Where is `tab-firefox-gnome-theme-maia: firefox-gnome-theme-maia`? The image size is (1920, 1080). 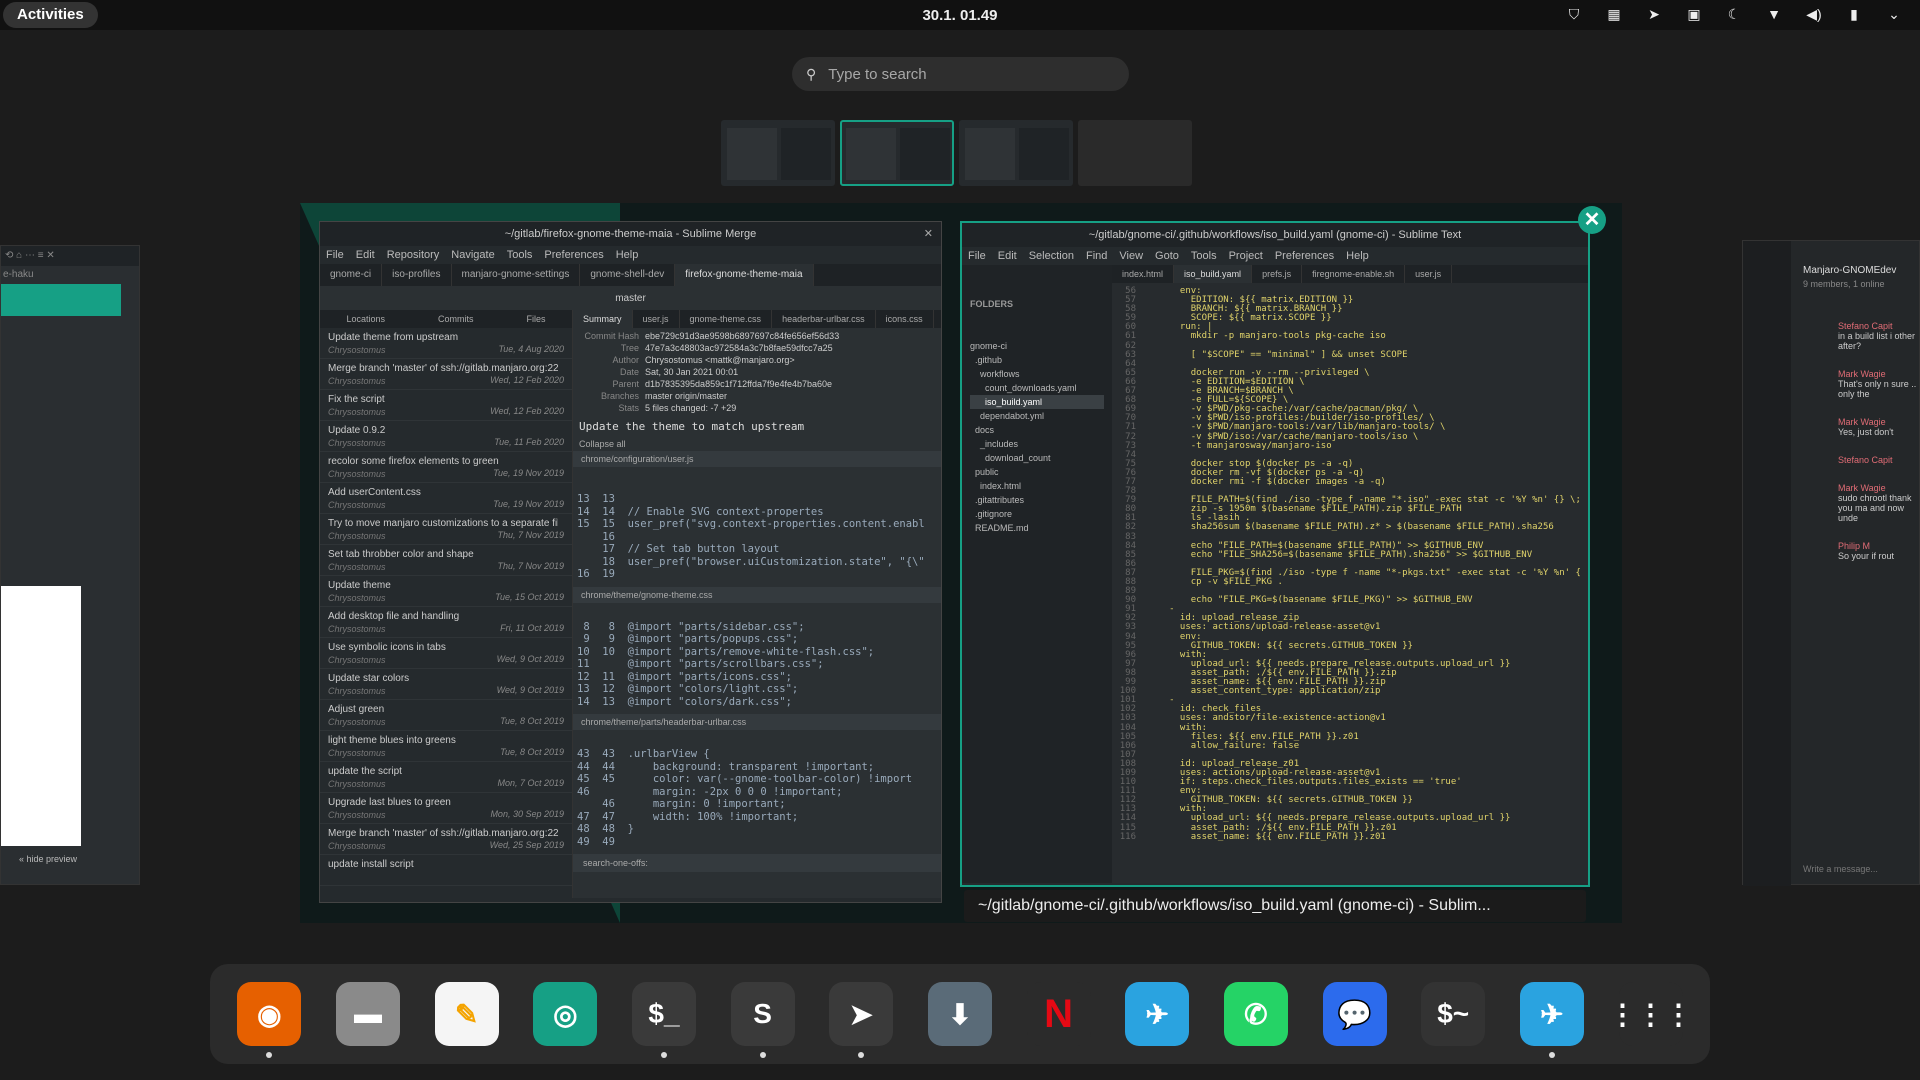
tab-firefox-gnome-theme-maia: firefox-gnome-theme-maia is located at coordinates (744, 275).